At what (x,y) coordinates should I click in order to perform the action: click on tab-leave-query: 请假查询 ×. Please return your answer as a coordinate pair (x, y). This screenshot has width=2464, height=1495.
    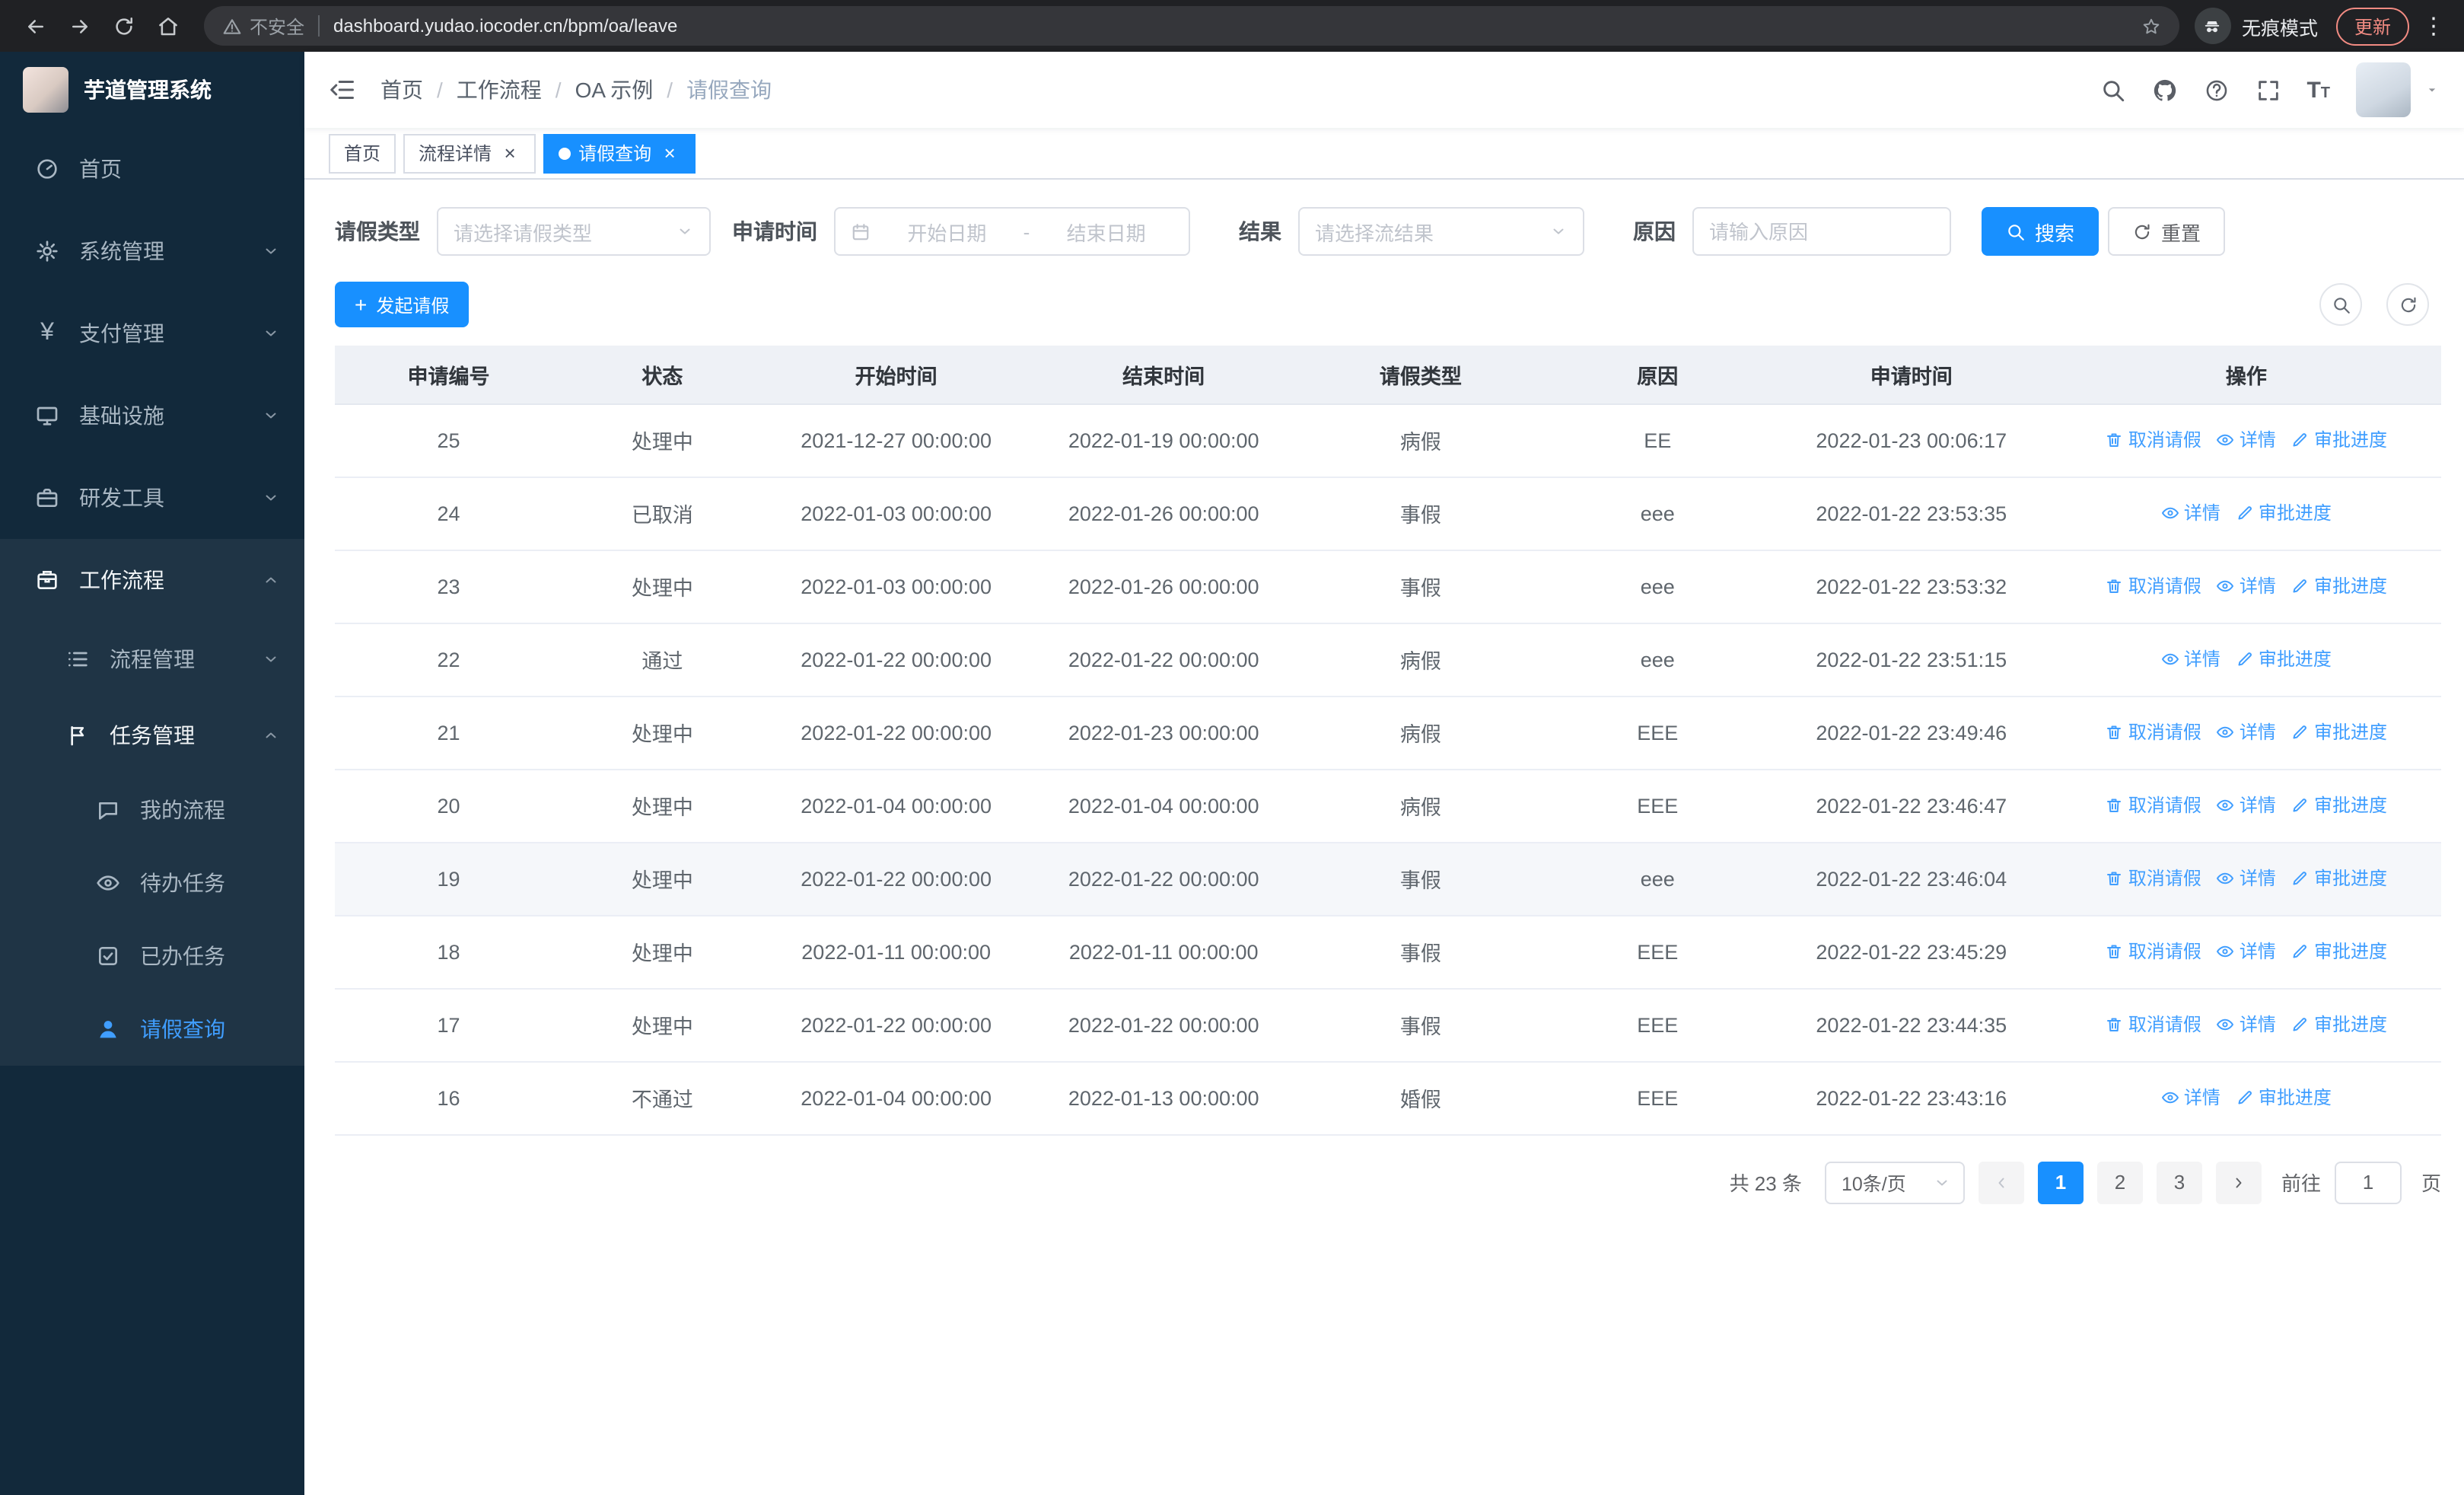
    Looking at the image, I should click on (619, 153).